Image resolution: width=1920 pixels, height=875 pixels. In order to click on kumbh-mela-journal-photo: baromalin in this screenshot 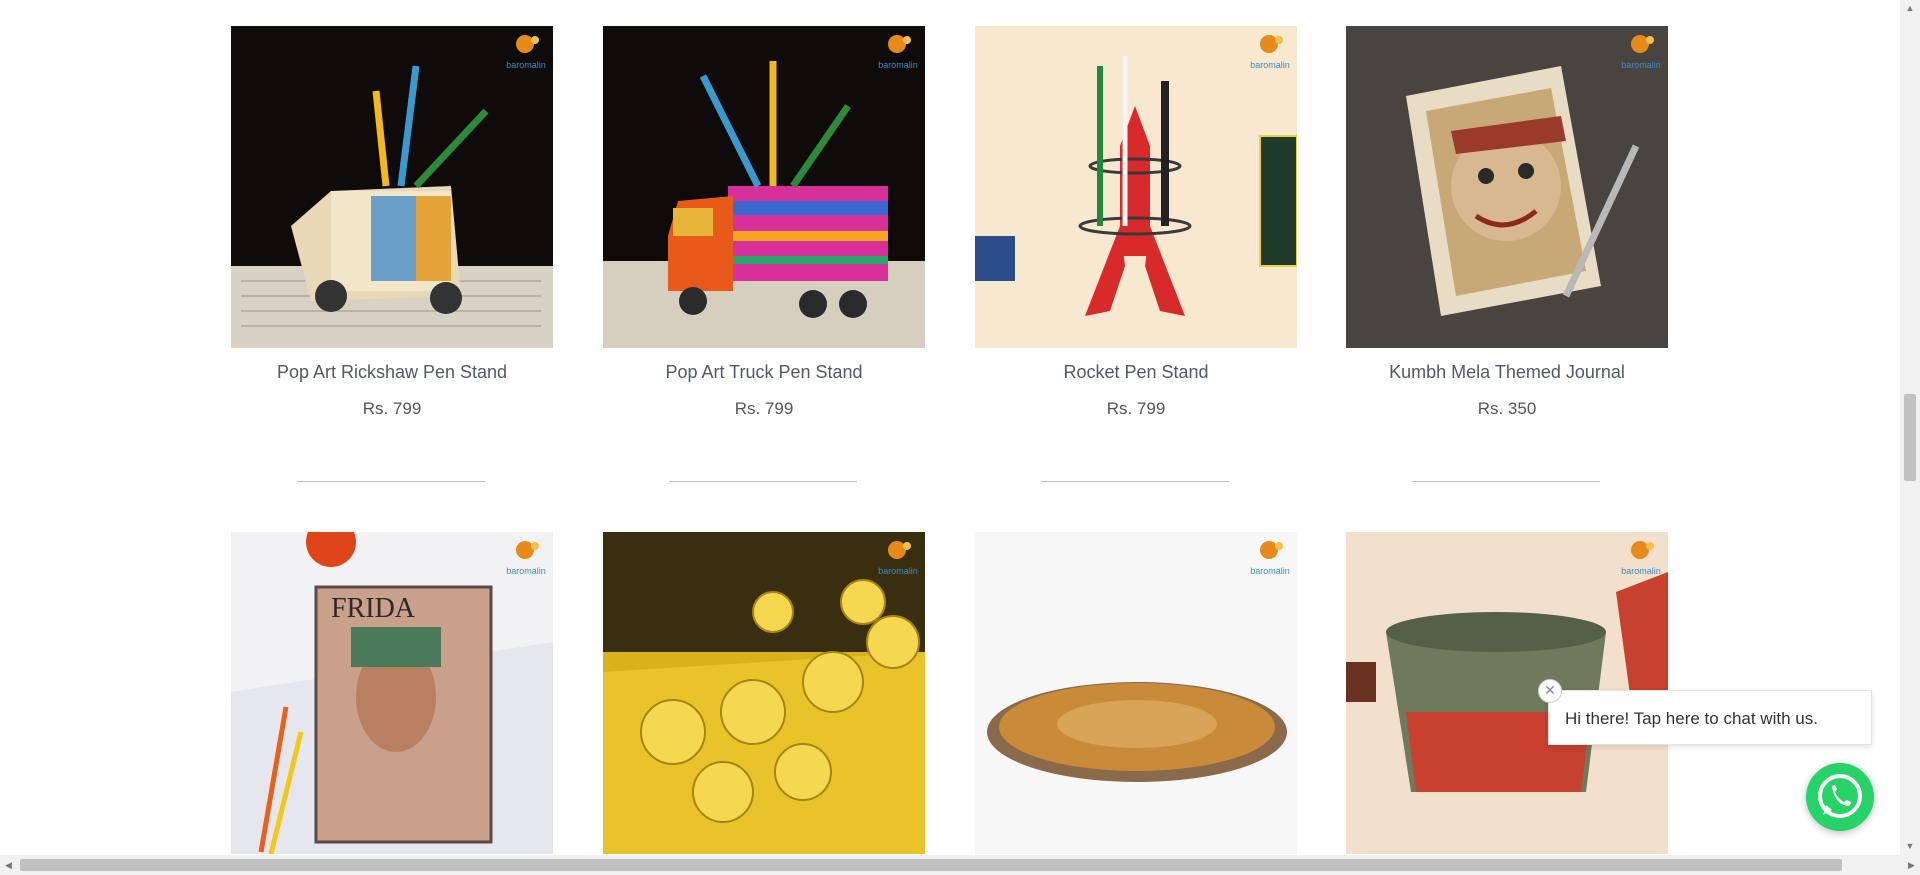, I will do `click(1507, 187)`.